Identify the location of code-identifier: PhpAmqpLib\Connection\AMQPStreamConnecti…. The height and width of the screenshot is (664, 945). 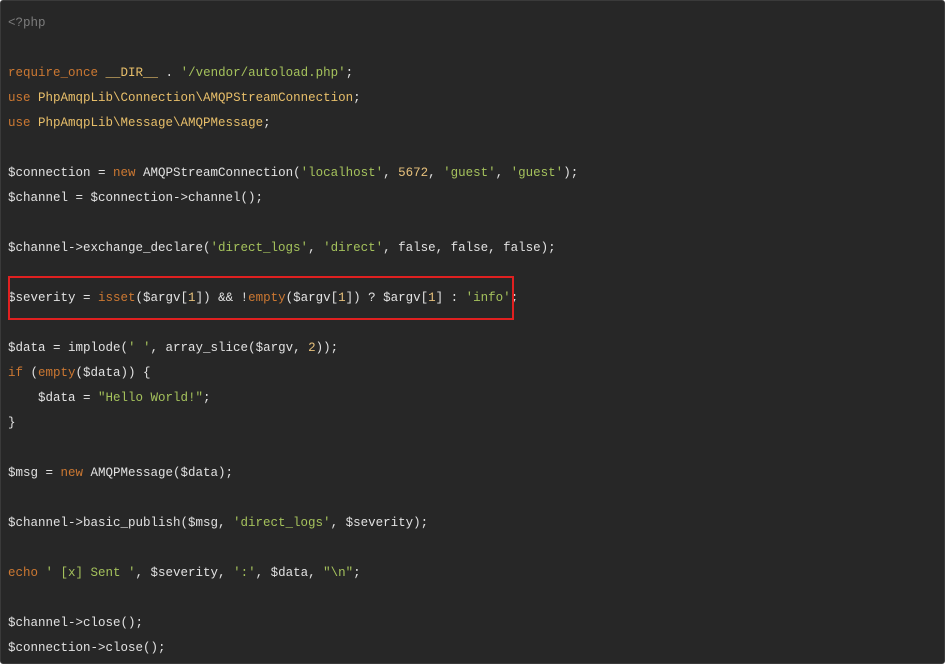
(196, 98).